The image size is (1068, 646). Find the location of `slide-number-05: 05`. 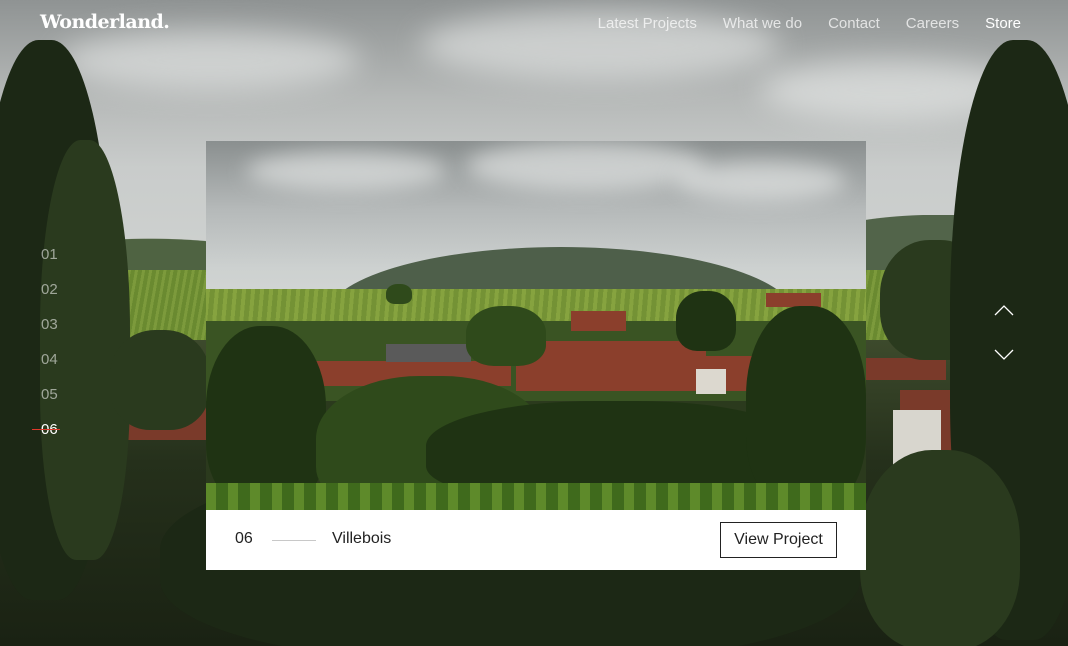

slide-number-05: 05 is located at coordinates (49, 403).